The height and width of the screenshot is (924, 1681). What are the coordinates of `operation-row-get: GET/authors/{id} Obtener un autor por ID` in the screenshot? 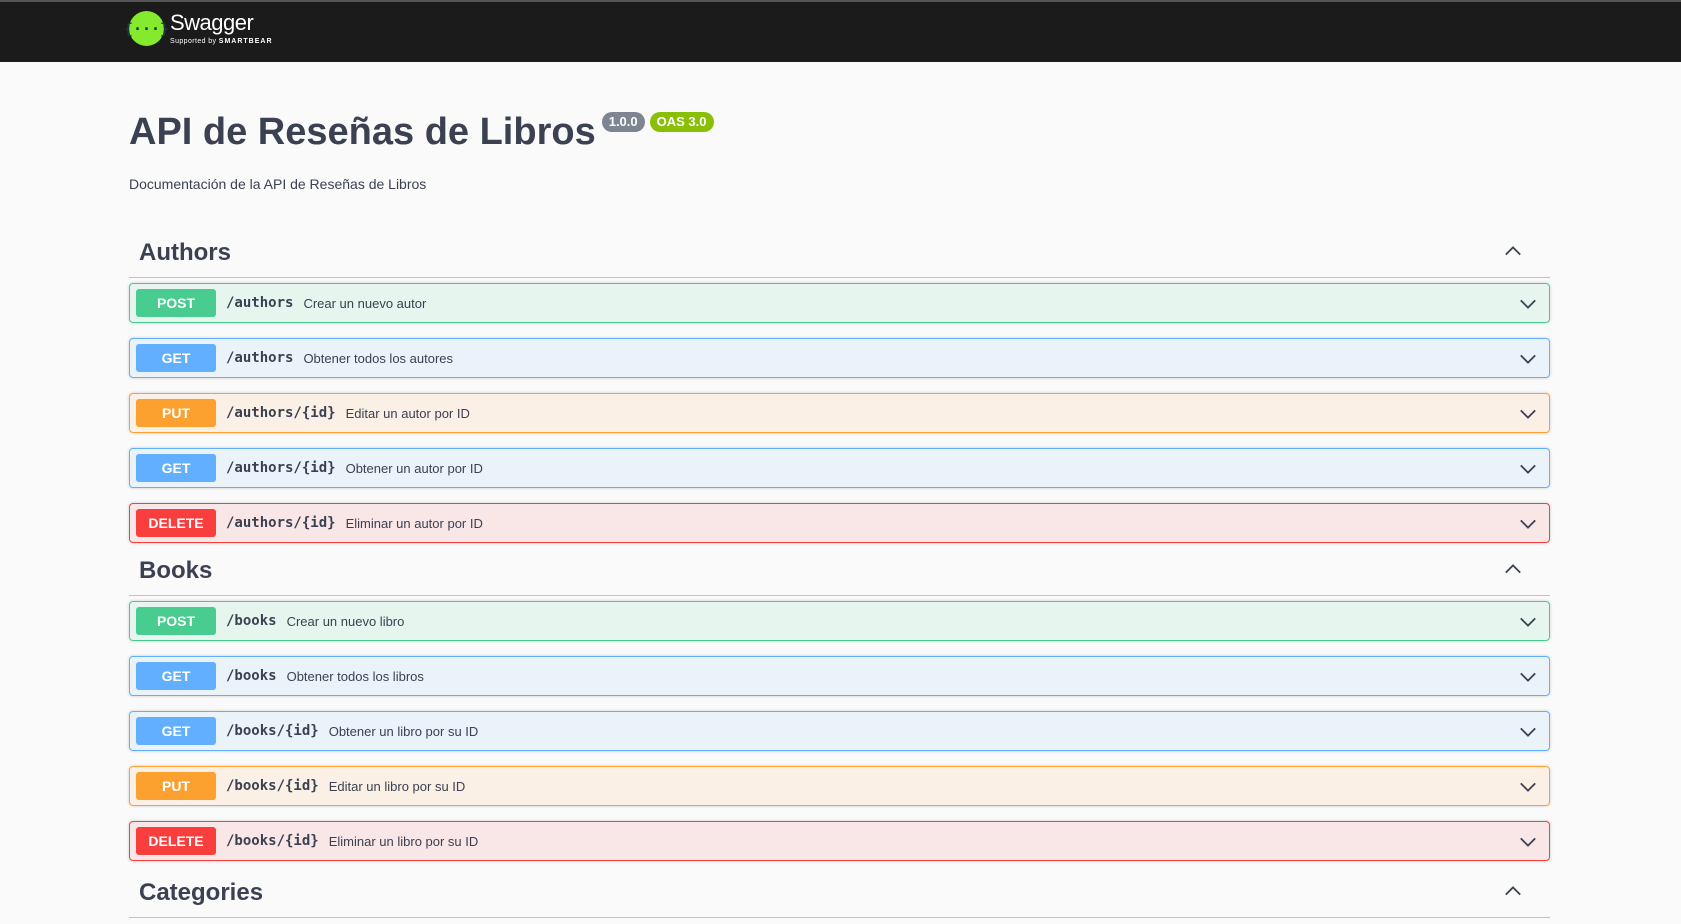 It's located at (839, 468).